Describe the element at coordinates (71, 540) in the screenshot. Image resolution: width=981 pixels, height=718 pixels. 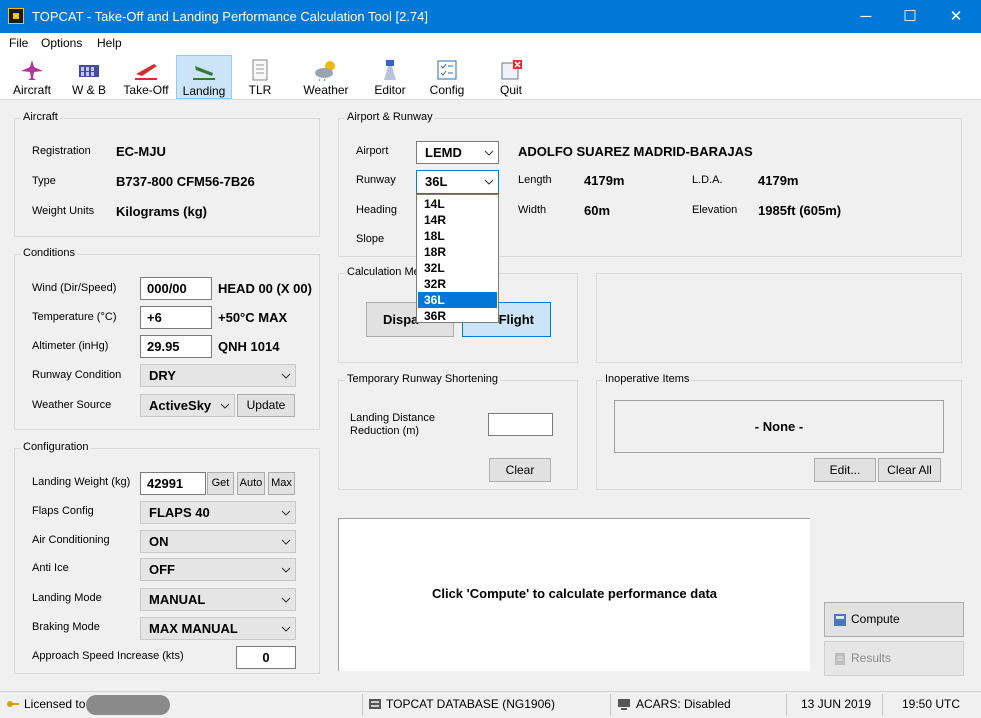
I see `air-conditioning-label: Air Conditioning` at that location.